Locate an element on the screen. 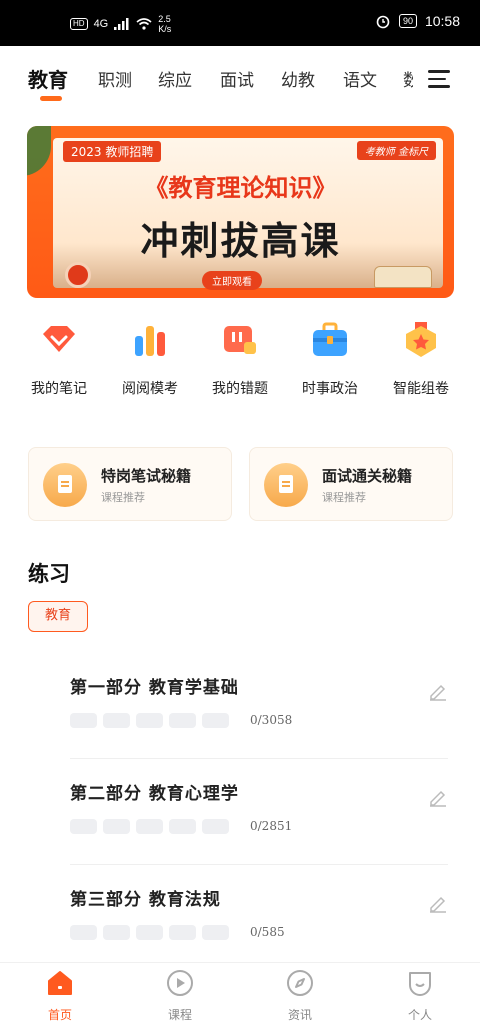  heart-folder-icon is located at coordinates (59, 340).